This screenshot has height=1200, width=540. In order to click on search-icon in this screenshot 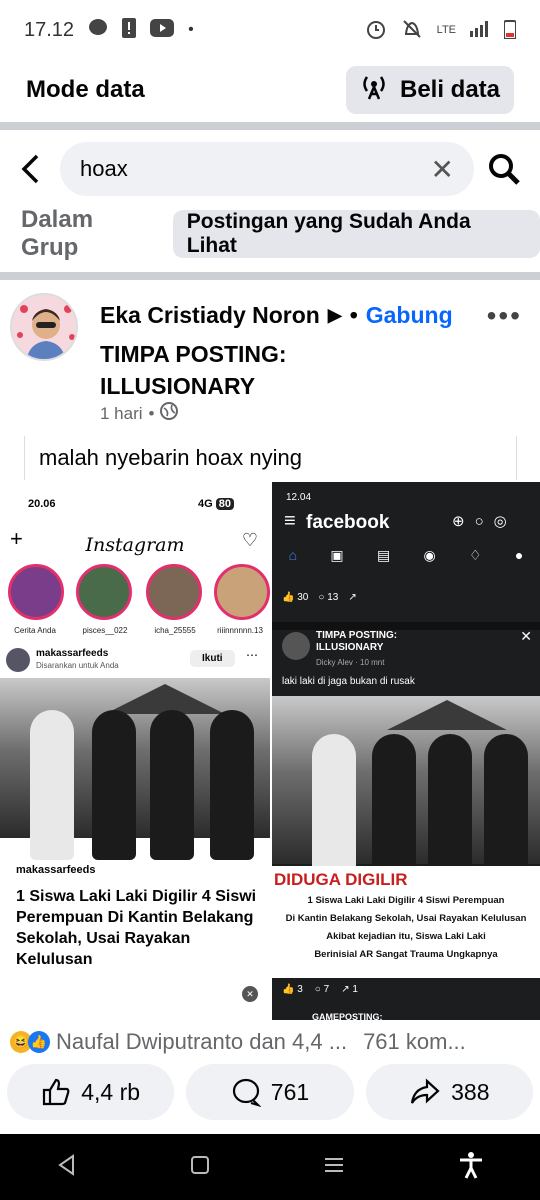, I will do `click(504, 169)`.